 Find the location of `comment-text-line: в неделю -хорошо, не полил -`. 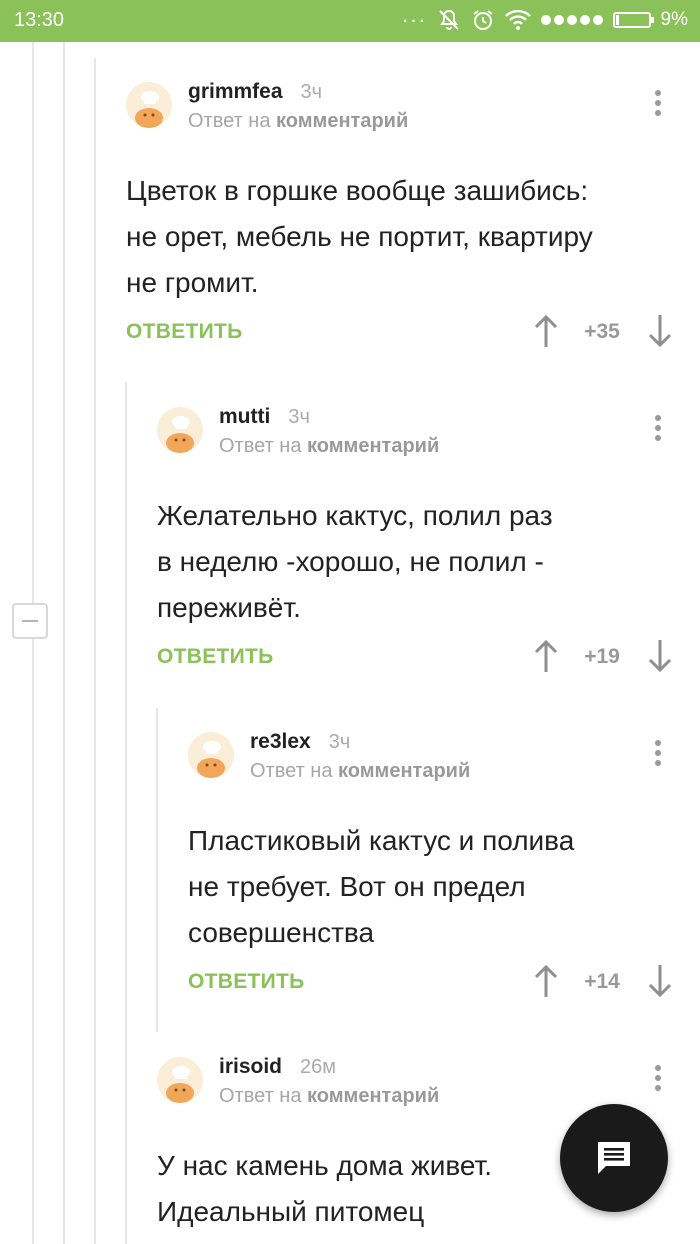

comment-text-line: в неделю -хорошо, не полил - is located at coordinates (350, 561).